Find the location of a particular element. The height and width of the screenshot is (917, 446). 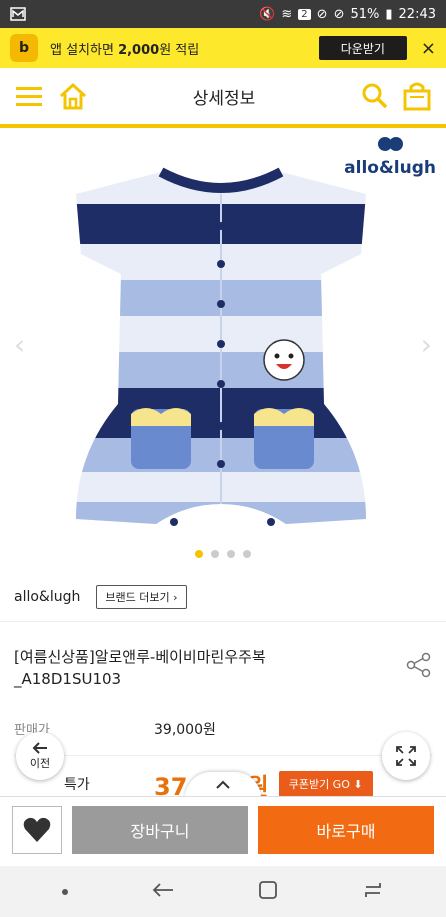

block-icon: ⊘ is located at coordinates (339, 14).